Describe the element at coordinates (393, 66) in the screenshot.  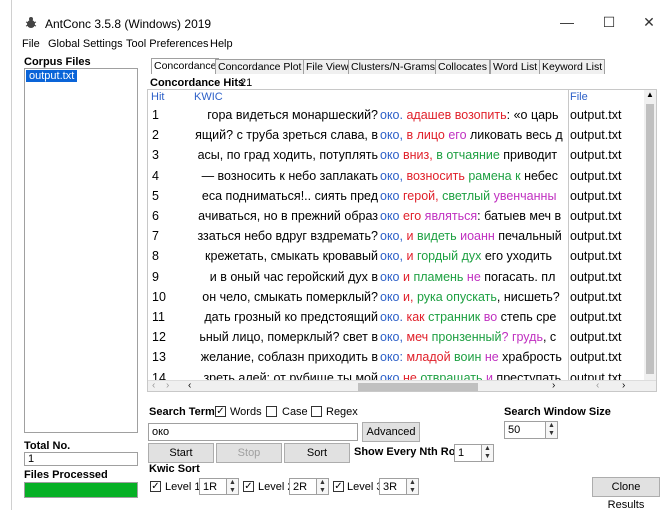
I see `tab-clusters-ngrams: Clusters/N-Grams` at that location.